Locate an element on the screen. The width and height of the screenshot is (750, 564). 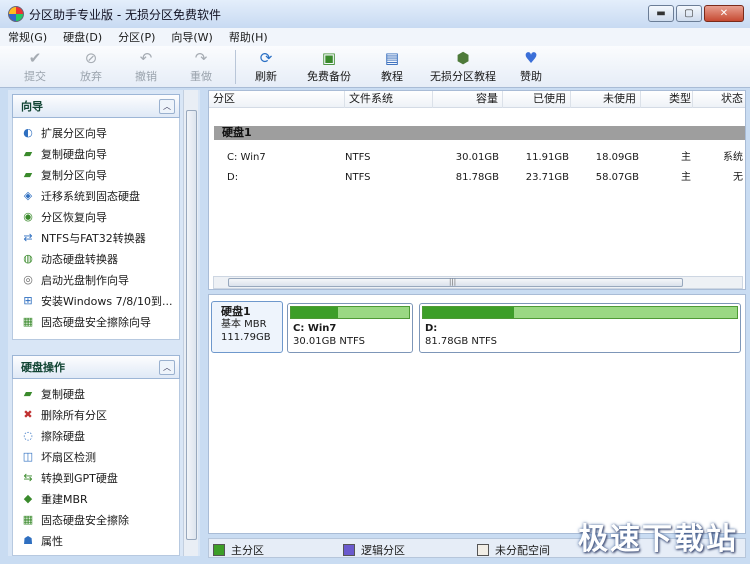
col-type: 类型 is located at coordinates (667, 99).